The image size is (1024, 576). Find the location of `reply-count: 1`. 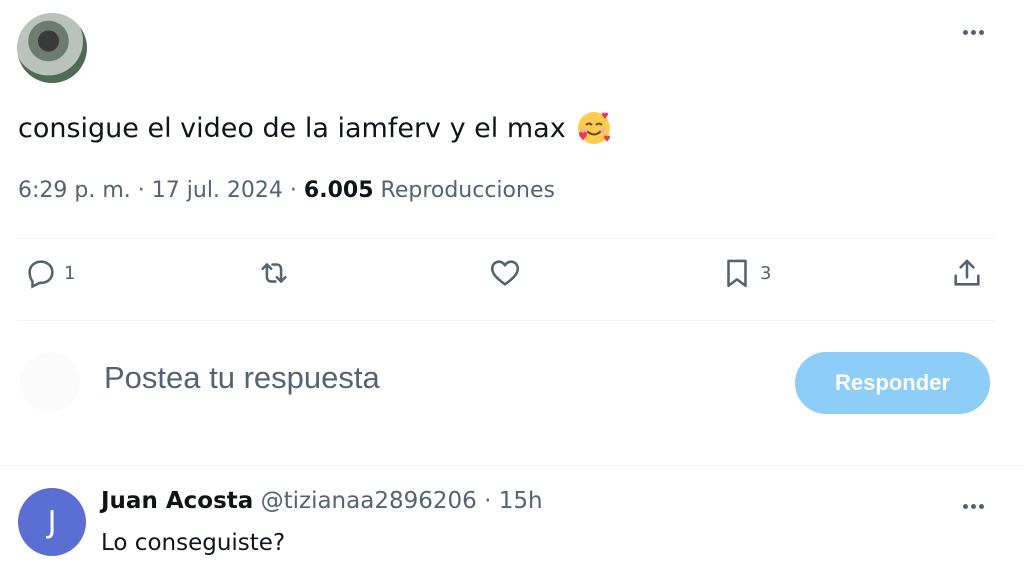

reply-count: 1 is located at coordinates (70, 273).